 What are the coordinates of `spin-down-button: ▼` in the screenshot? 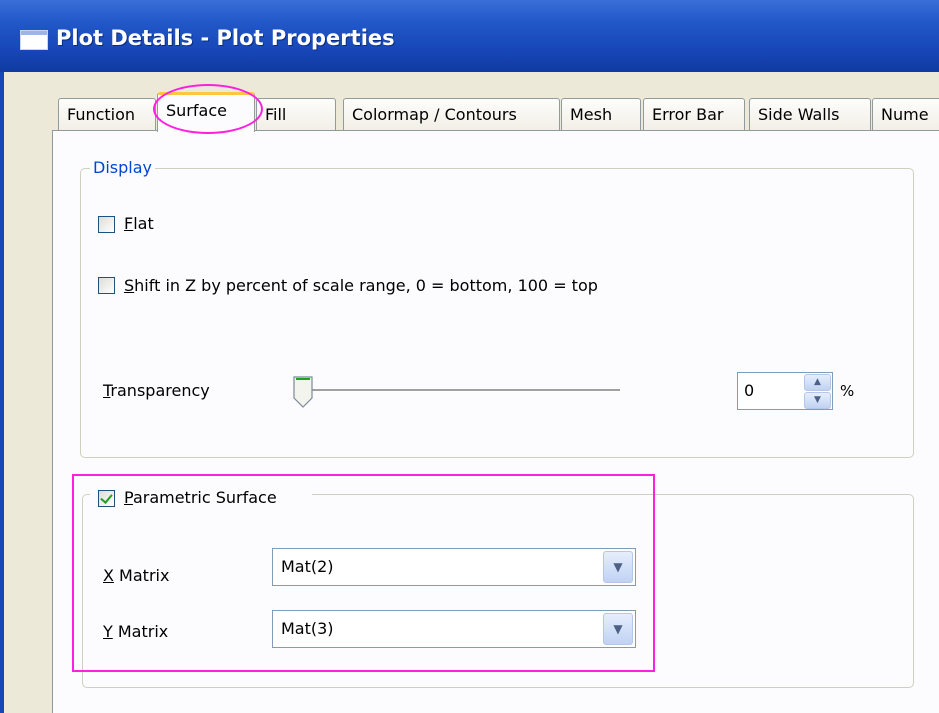 It's located at (817, 400).